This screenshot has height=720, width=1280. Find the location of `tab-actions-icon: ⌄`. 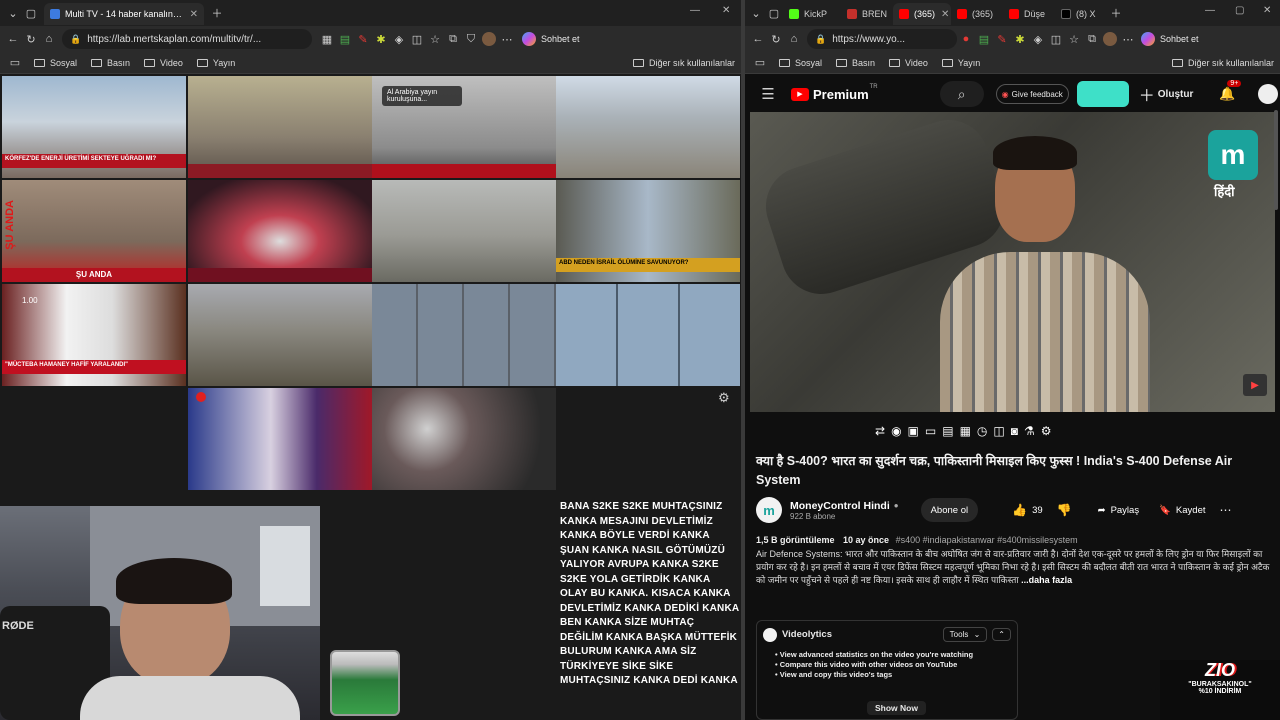

tab-actions-icon: ⌄ is located at coordinates (13, 13).